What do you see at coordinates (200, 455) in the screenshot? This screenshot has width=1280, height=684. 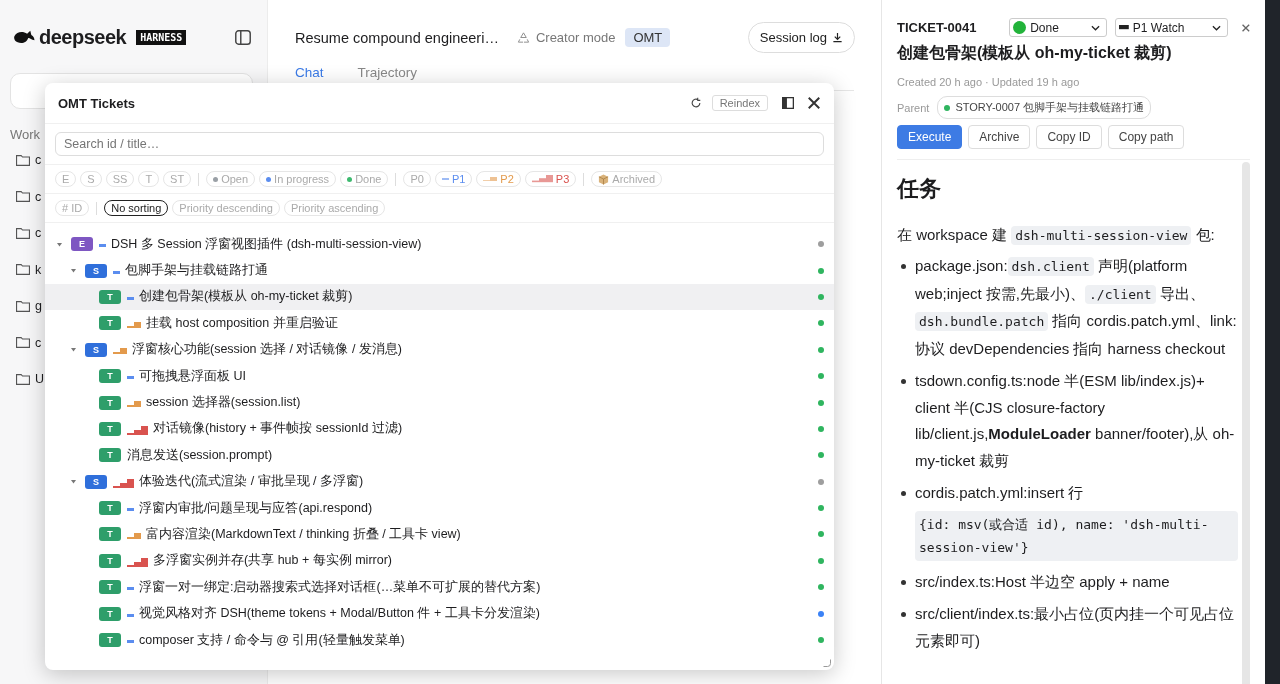 I see `ticket-title: 消息发送(session.prompt)` at bounding box center [200, 455].